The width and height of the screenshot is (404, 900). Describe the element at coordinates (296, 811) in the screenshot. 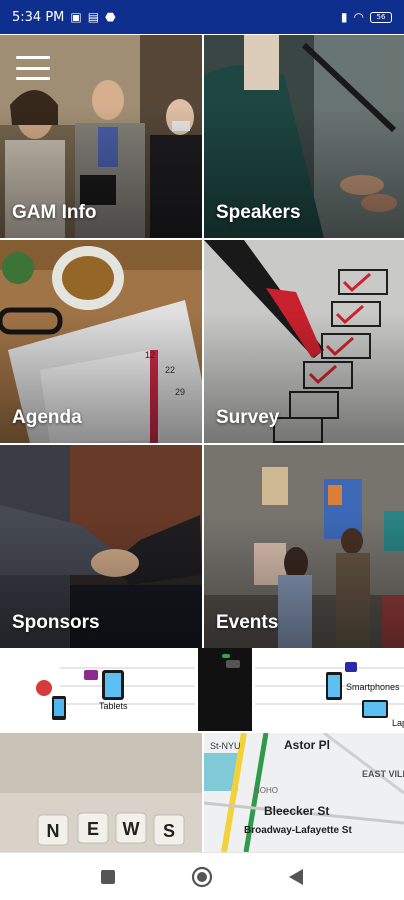

I see `map-label-bleecker: Bleecker St` at that location.